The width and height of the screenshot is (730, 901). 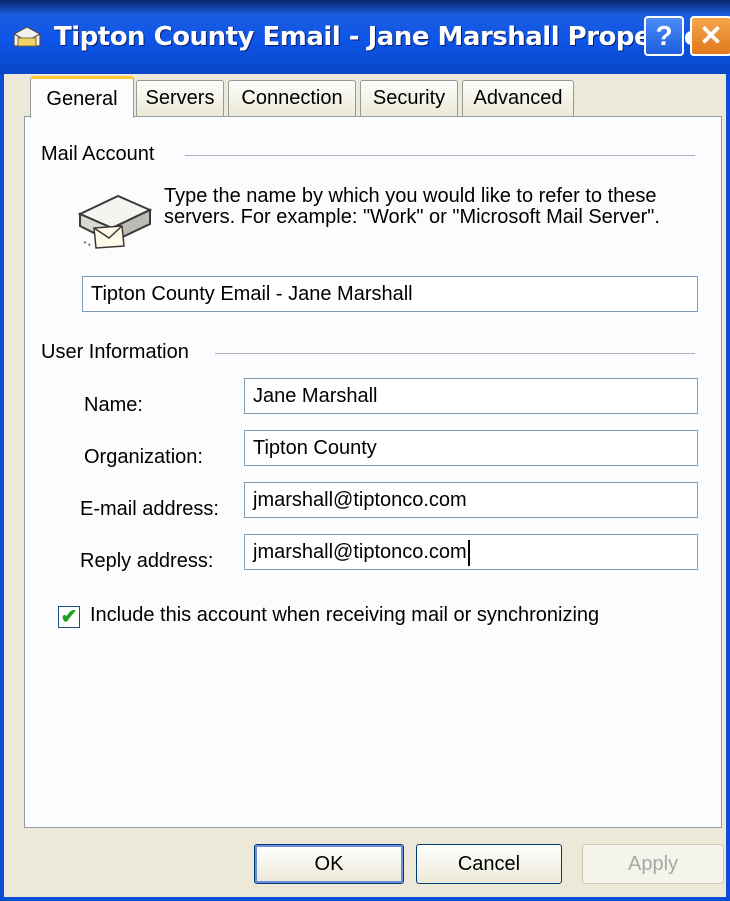 I want to click on close-button: ✕, so click(x=710, y=36).